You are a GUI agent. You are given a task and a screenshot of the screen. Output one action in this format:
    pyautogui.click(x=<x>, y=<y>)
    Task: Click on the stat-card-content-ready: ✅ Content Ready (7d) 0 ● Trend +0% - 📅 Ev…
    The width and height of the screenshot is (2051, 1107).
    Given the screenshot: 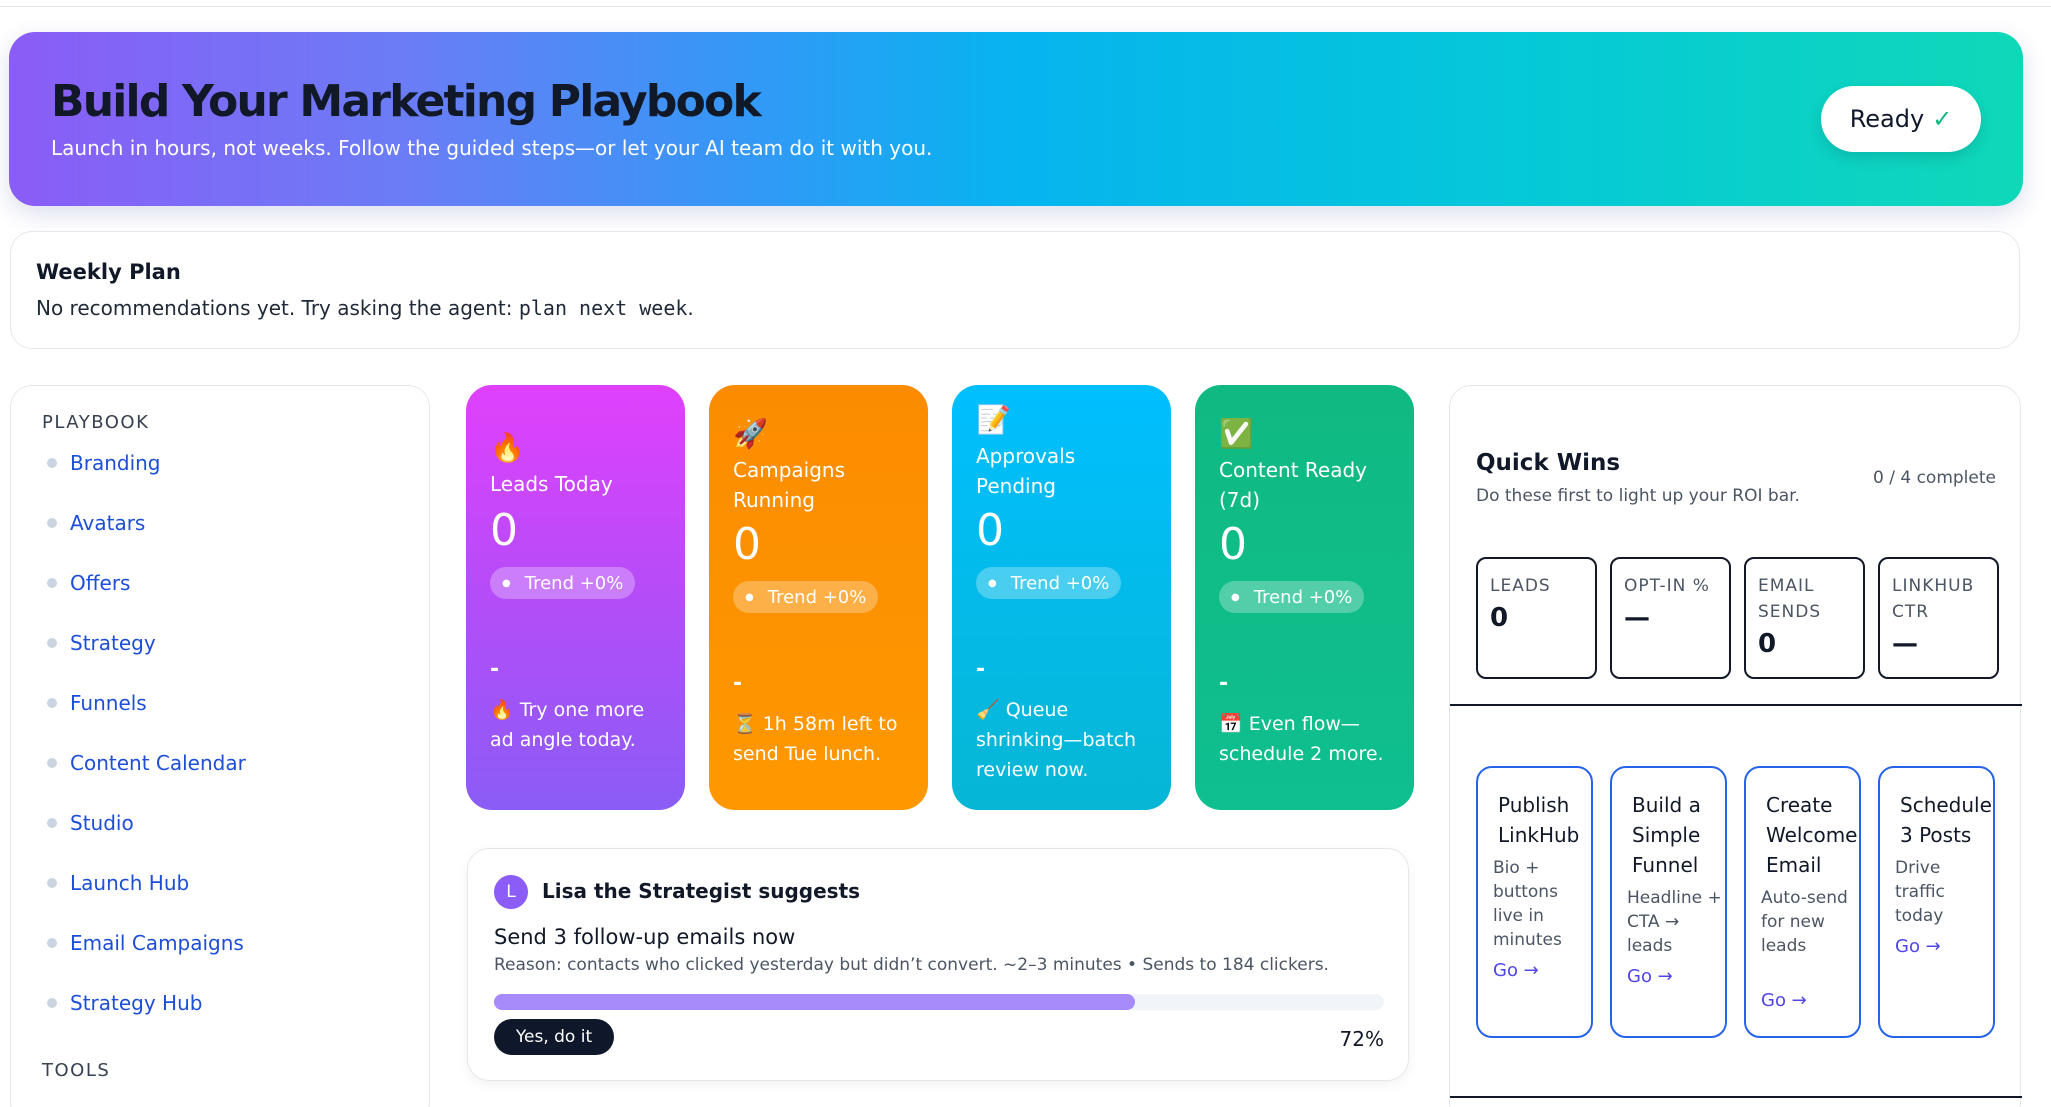 What is the action you would take?
    pyautogui.click(x=1304, y=597)
    